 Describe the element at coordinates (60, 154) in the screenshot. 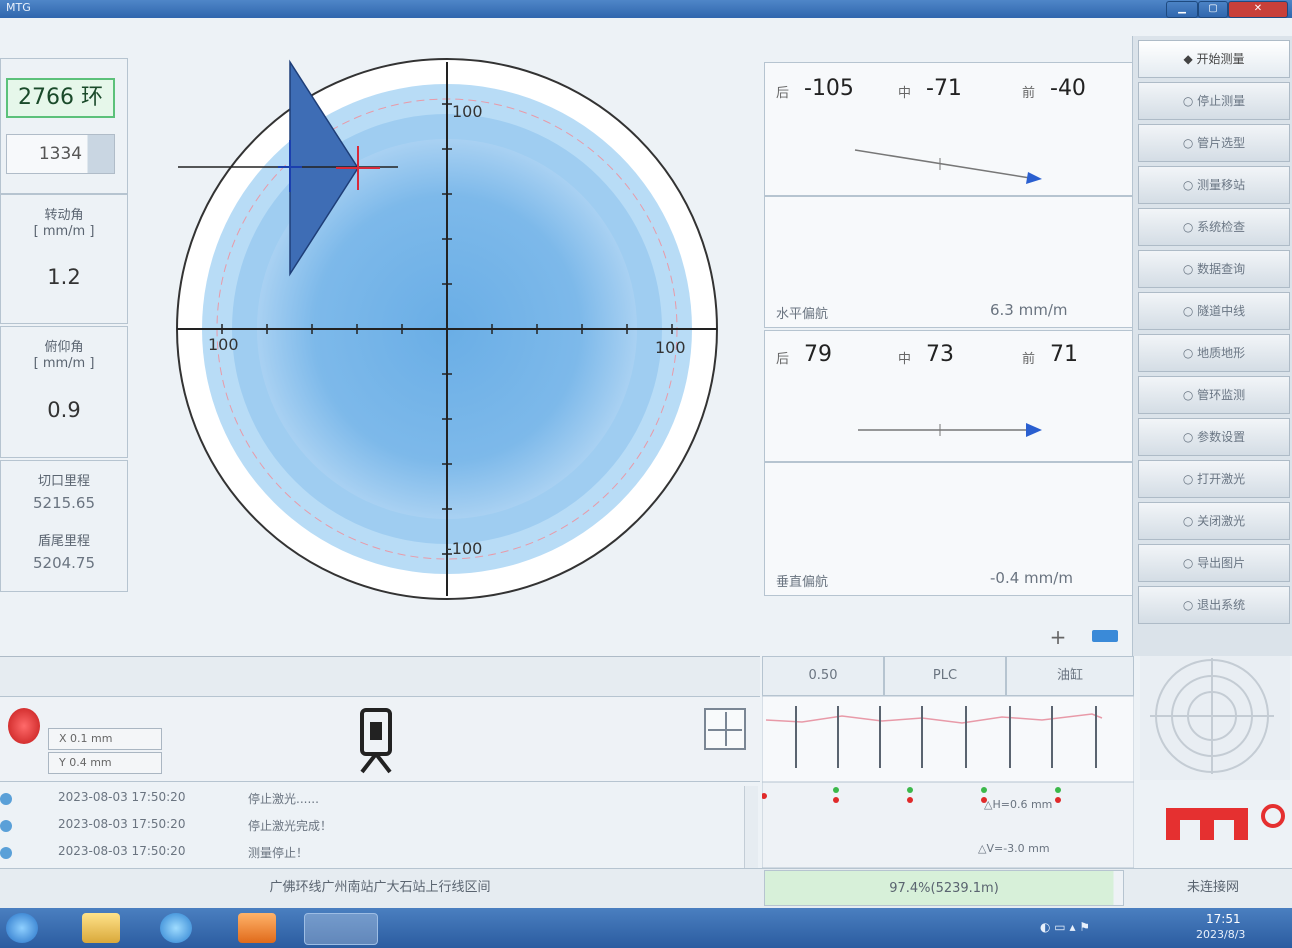

I see `sub-count-field: 1334` at that location.